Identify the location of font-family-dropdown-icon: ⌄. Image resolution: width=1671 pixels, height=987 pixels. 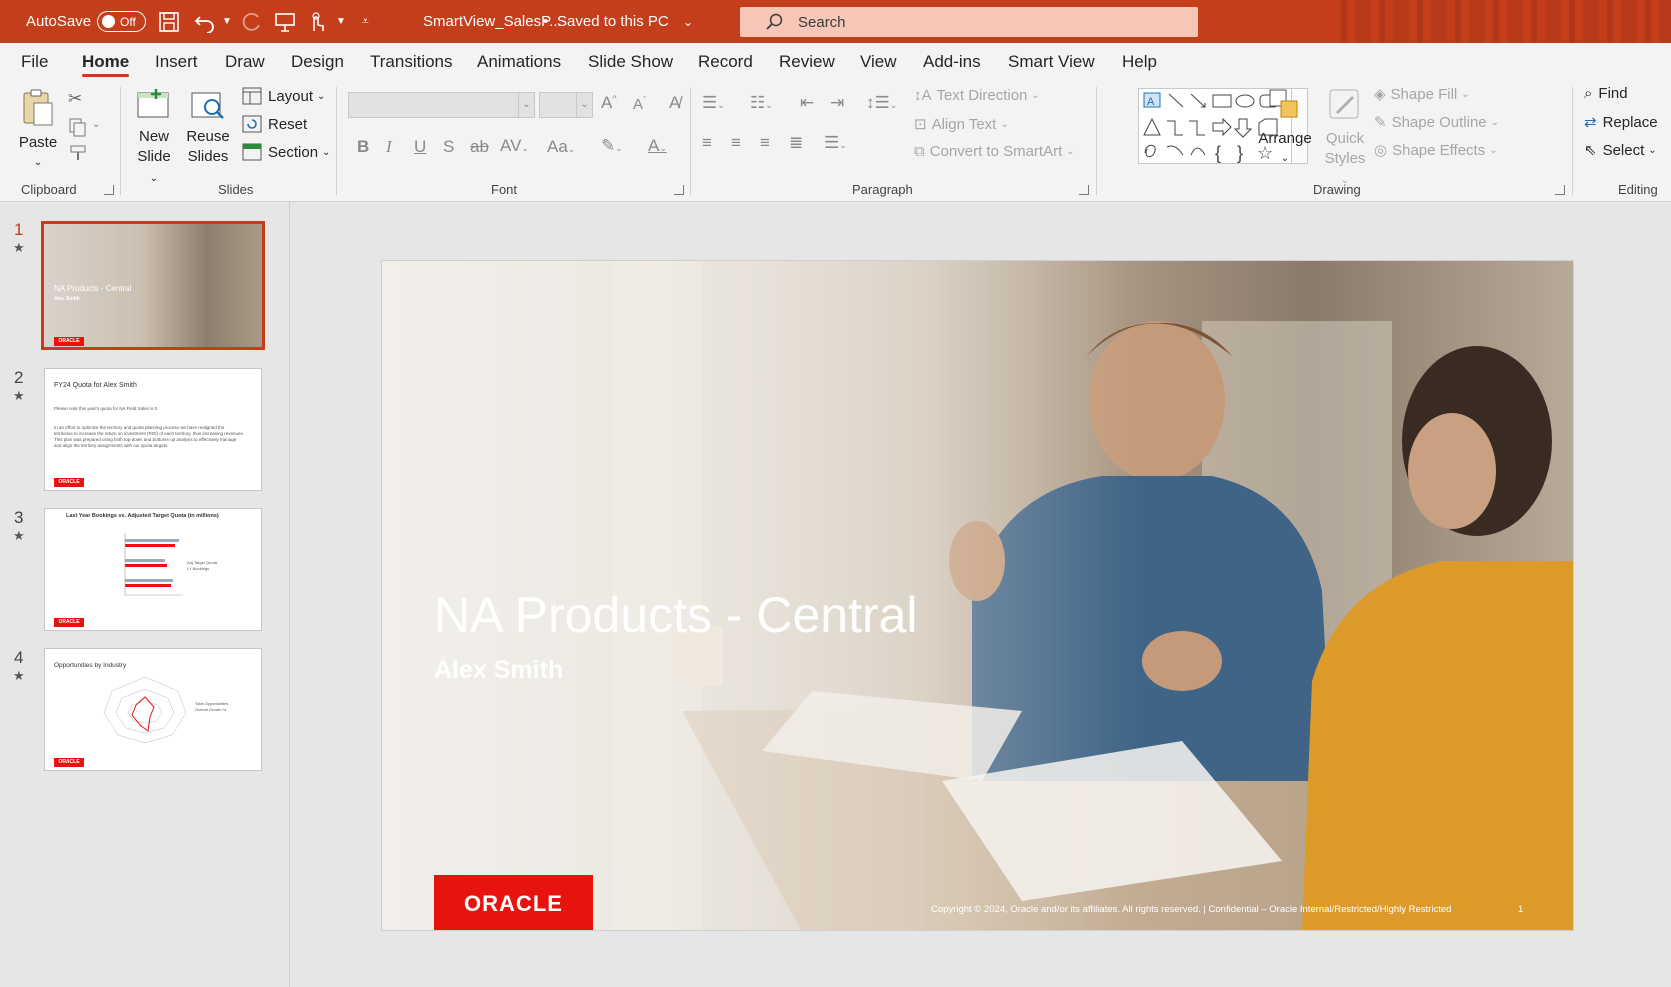
(526, 105).